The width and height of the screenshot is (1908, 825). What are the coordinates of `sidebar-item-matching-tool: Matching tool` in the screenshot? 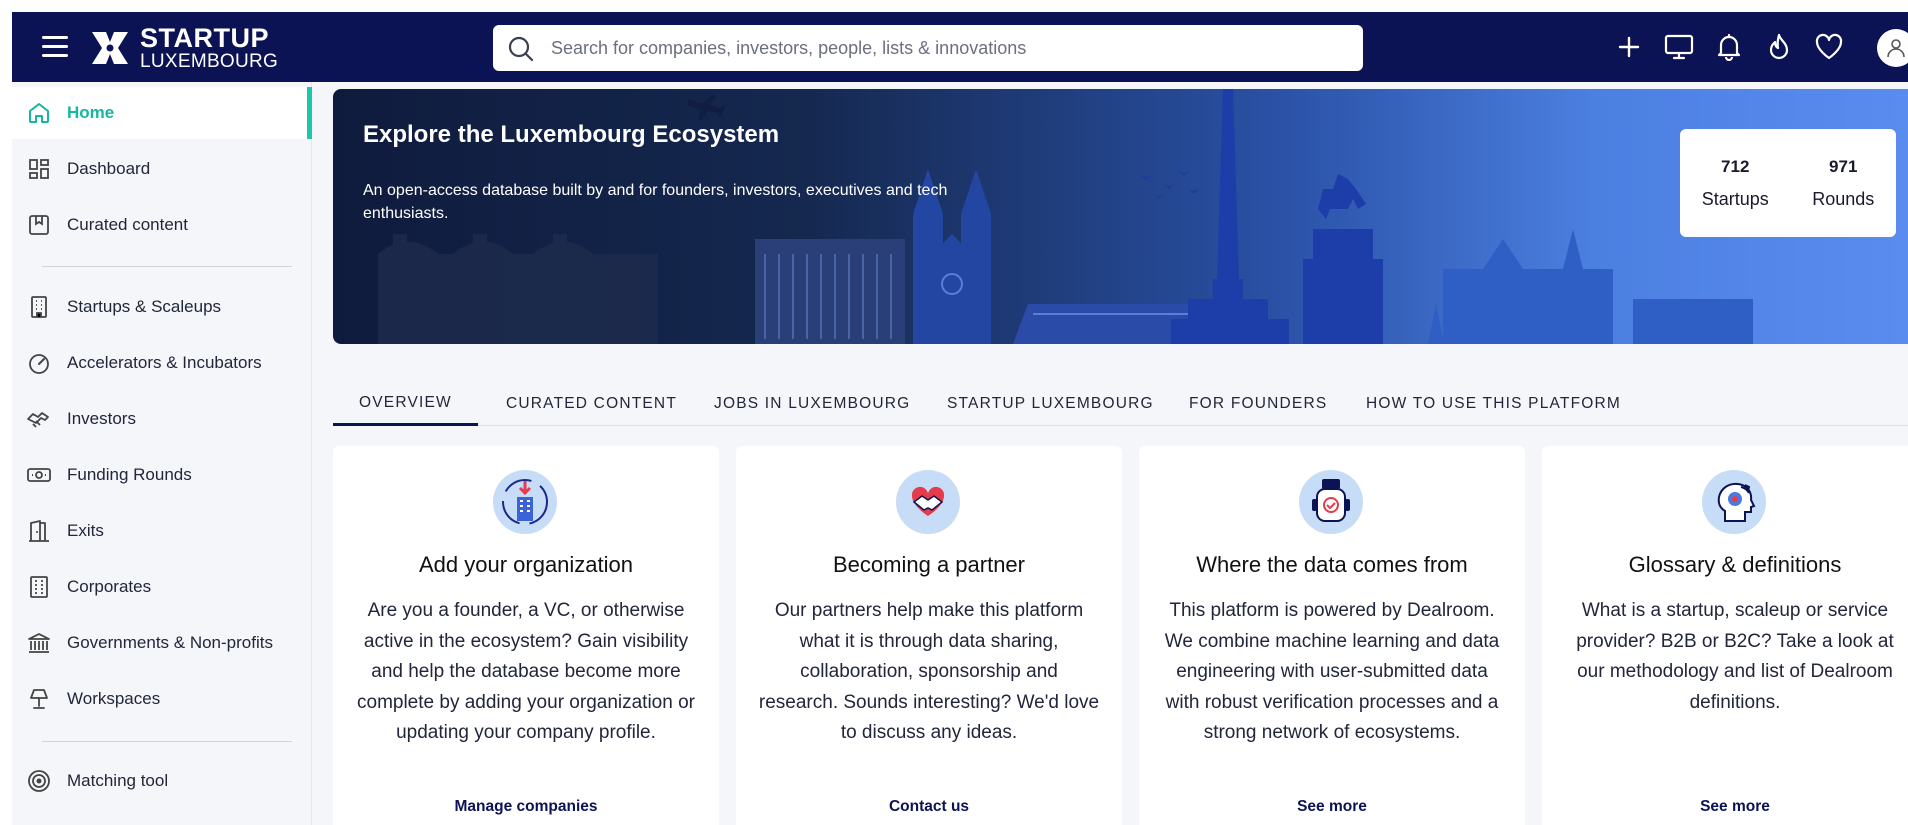 It's located at (162, 781).